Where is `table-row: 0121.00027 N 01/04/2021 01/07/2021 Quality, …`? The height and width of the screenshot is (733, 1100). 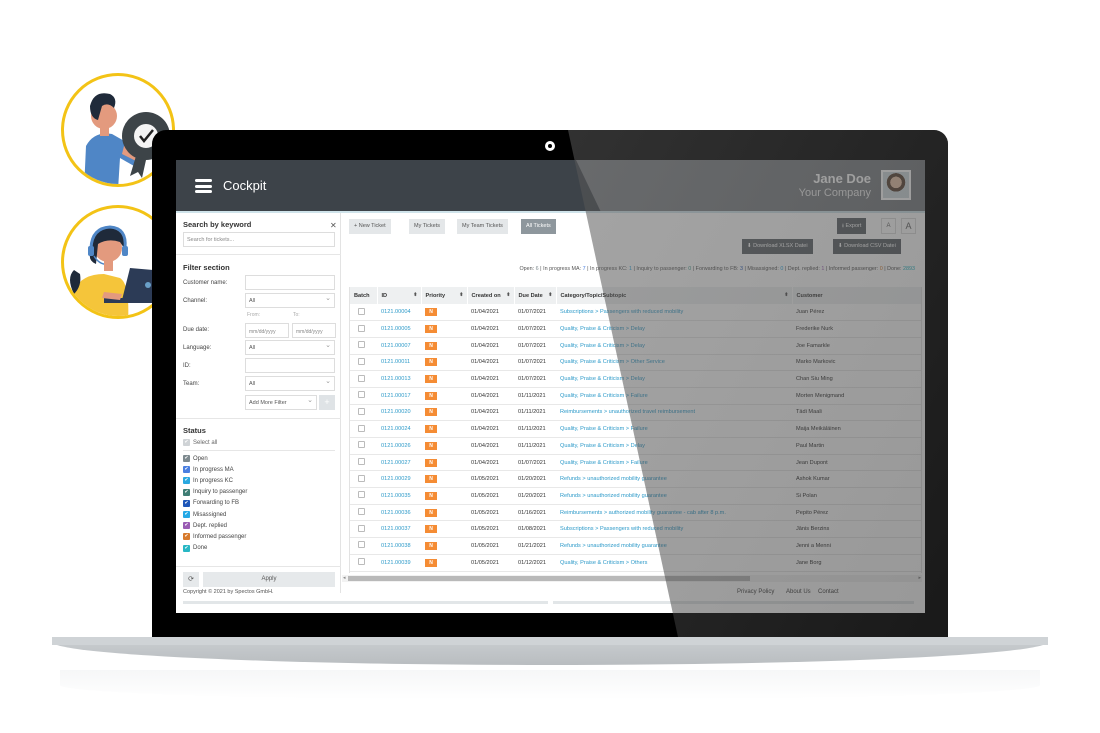
table-row: 0121.00027 N 01/04/2021 01/07/2021 Quality, … is located at coordinates (635, 462).